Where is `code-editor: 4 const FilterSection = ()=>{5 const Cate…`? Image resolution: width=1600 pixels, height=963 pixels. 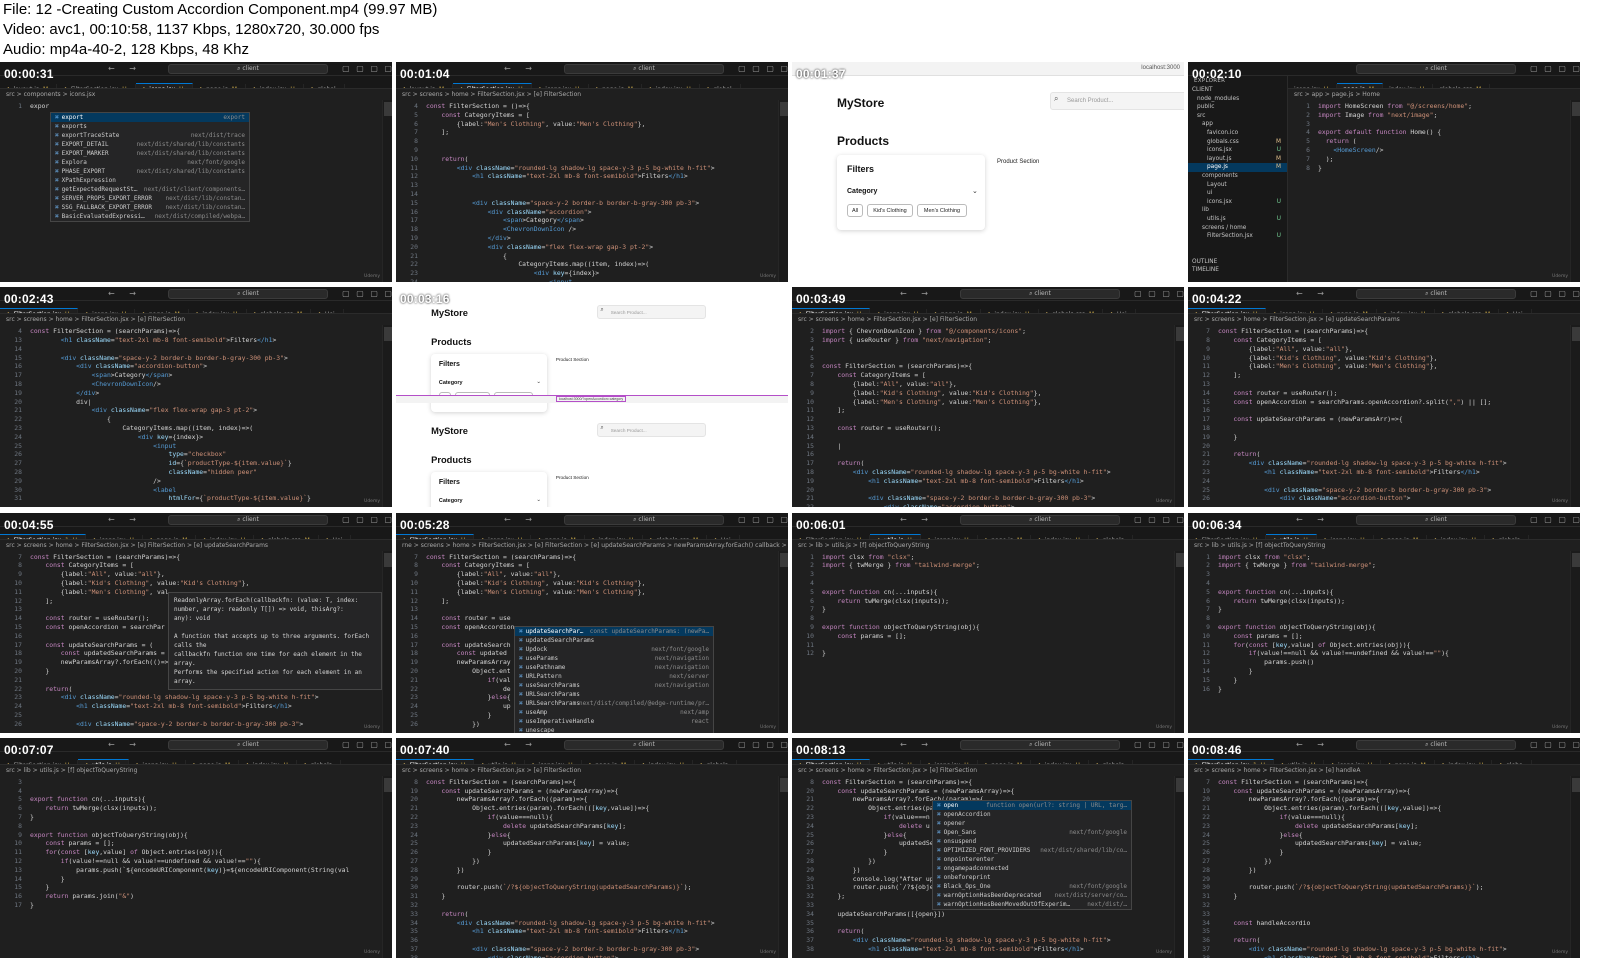 code-editor: 4 const FilterSection = ()=>{5 const Cate… is located at coordinates (591, 191).